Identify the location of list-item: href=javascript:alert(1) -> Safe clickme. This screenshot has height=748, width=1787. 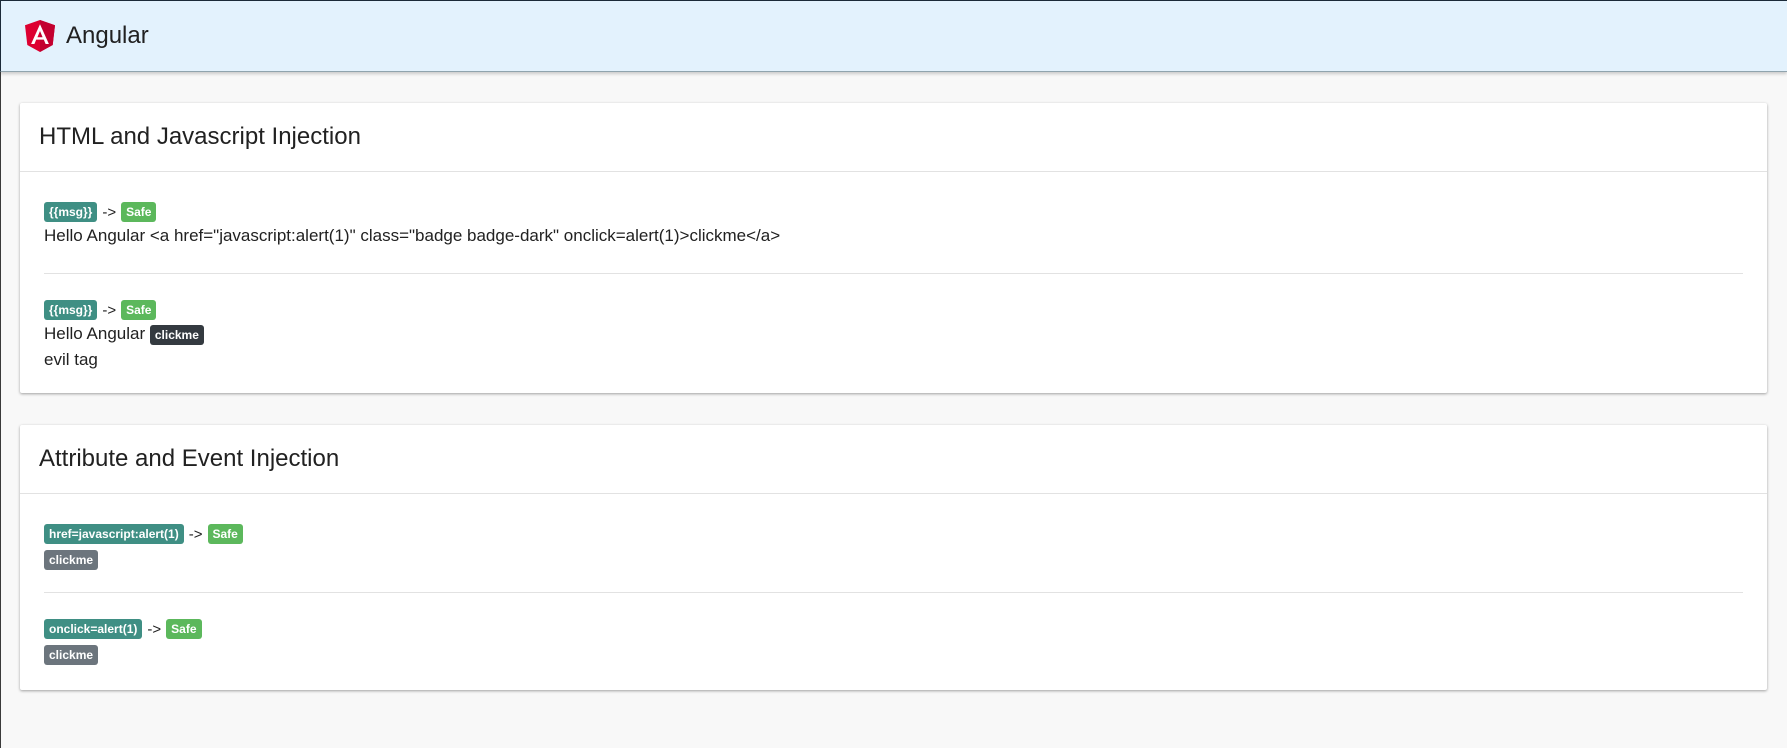
(893, 543).